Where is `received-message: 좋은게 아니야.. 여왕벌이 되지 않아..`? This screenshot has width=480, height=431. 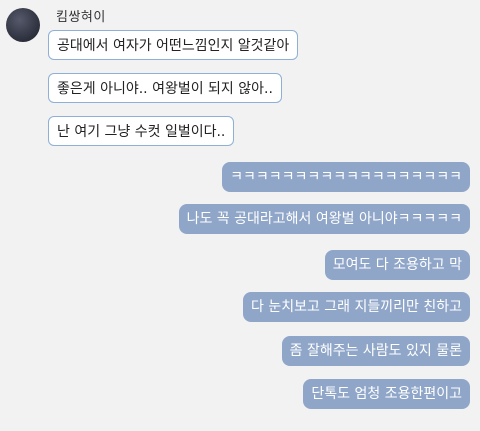
received-message: 좋은게 아니야.. 여왕벌이 되지 않아.. is located at coordinates (165, 88).